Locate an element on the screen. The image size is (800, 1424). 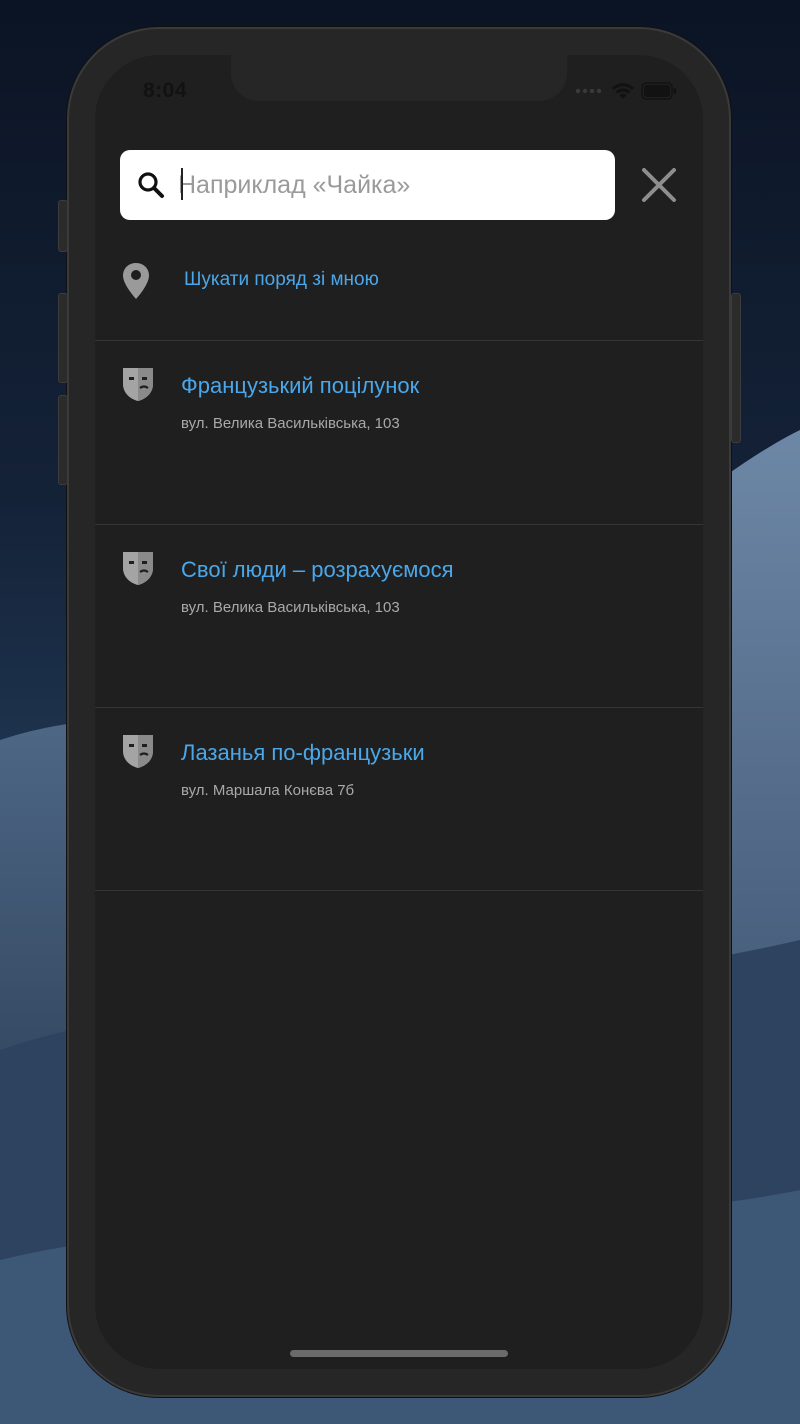
search-nearby-button: Шукати поряд зі мною is located at coordinates (399, 297).